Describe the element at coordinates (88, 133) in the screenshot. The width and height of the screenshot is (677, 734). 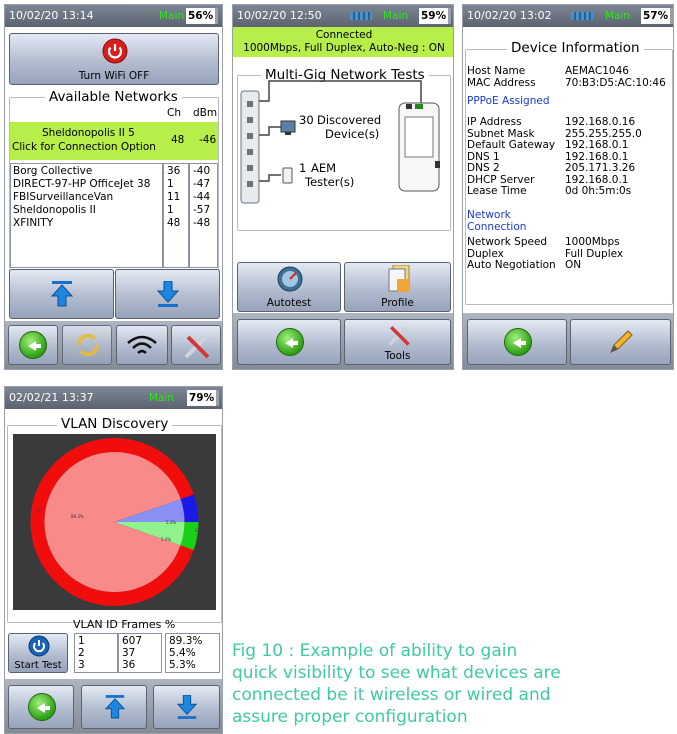
I see `selected-network-name: Sheldonopolis II 5` at that location.